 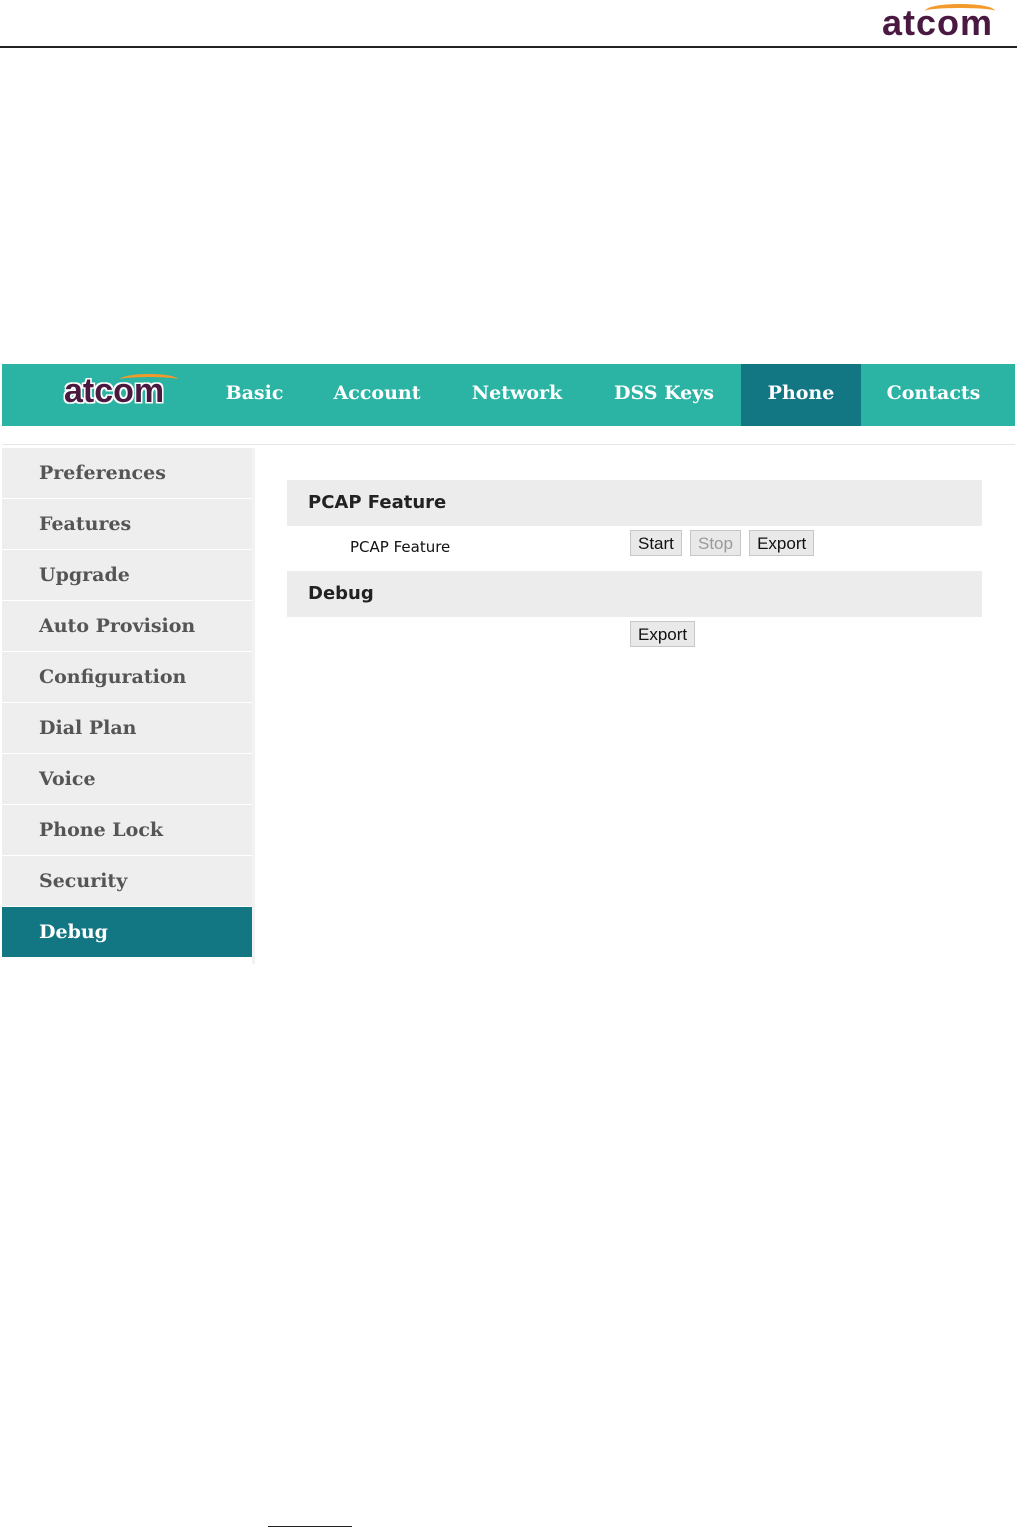 I want to click on tab-contacts: Contacts, so click(x=933, y=395).